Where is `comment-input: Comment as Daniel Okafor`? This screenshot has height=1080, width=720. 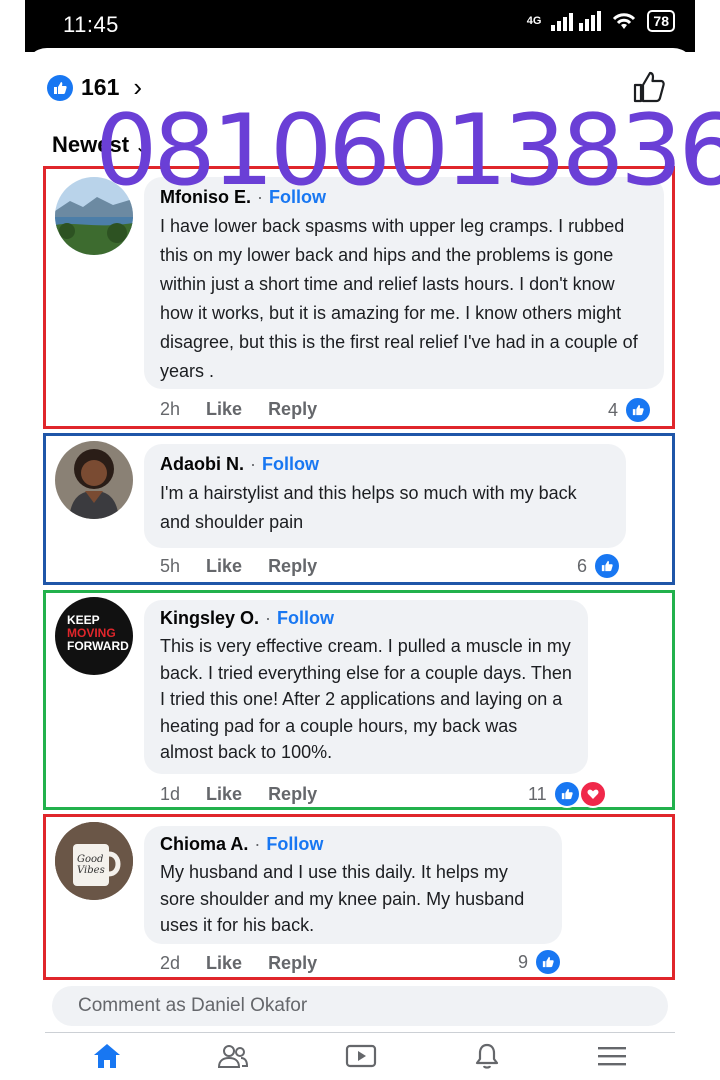 comment-input: Comment as Daniel Okafor is located at coordinates (360, 1006).